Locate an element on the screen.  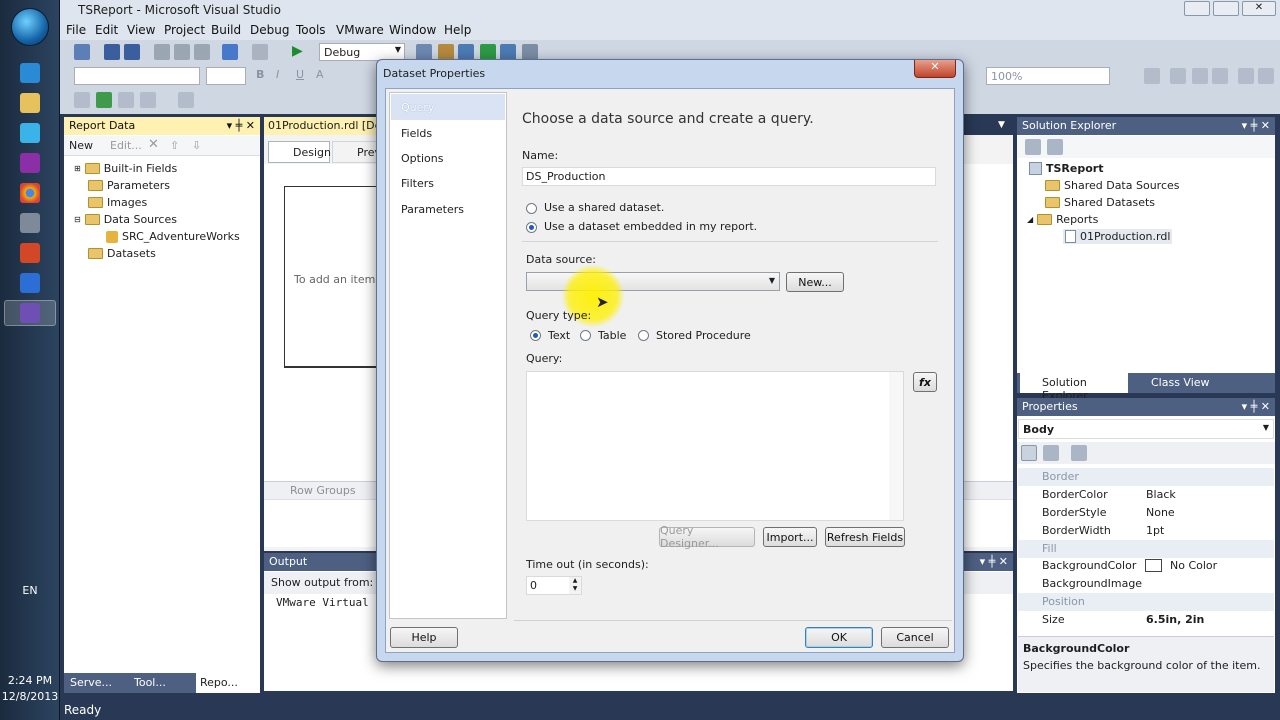
properties-view-icon is located at coordinates (1033, 147).